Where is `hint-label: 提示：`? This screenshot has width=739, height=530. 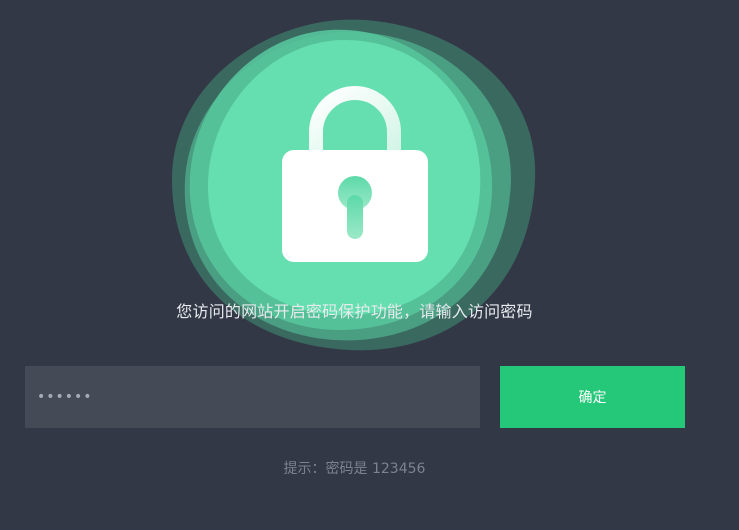
hint-label: 提示： is located at coordinates (304, 469).